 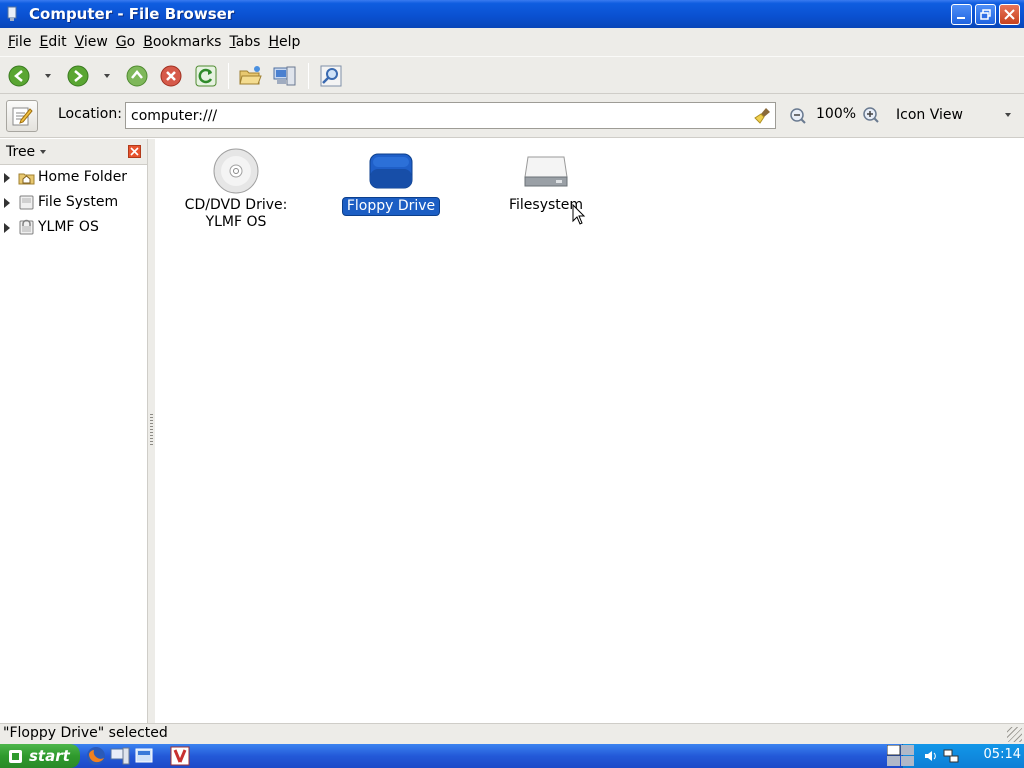 I want to click on zoom-out-icon, so click(x=798, y=116).